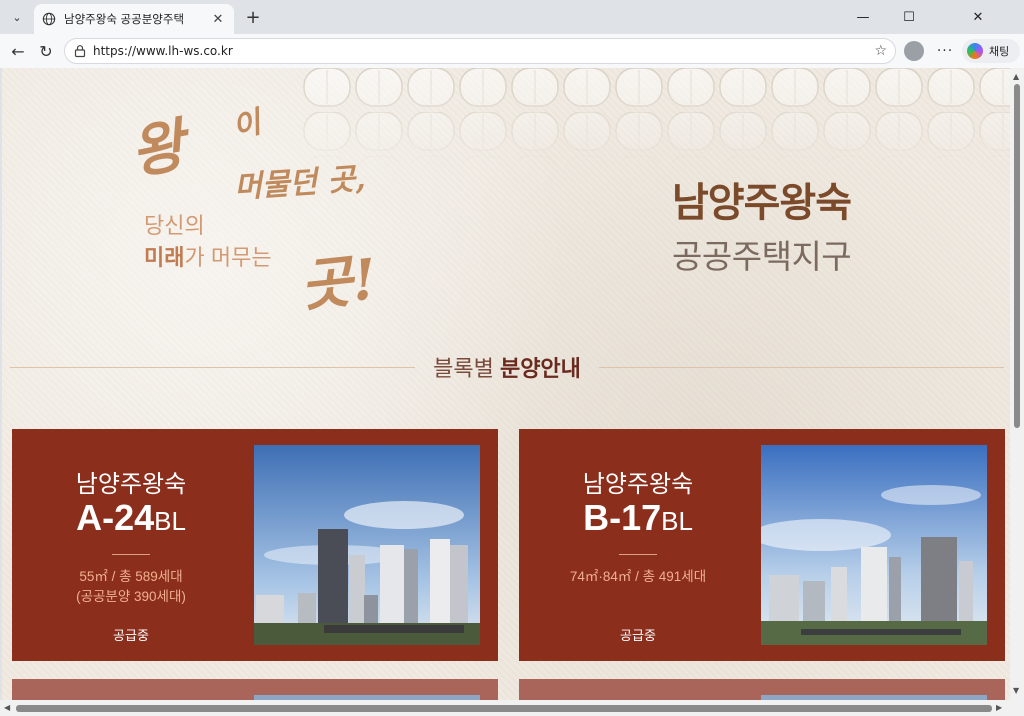  I want to click on section-heading: 블록별 분양안내, so click(507, 367).